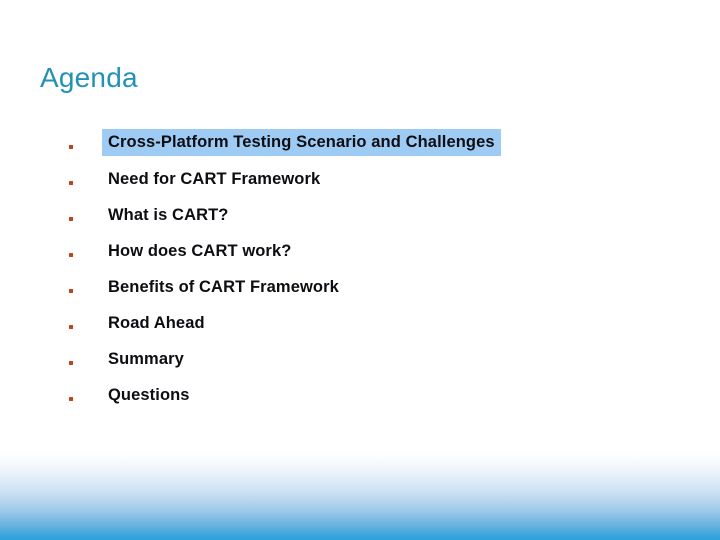  What do you see at coordinates (156, 322) in the screenshot?
I see `agenda-item-label: Road Ahead` at bounding box center [156, 322].